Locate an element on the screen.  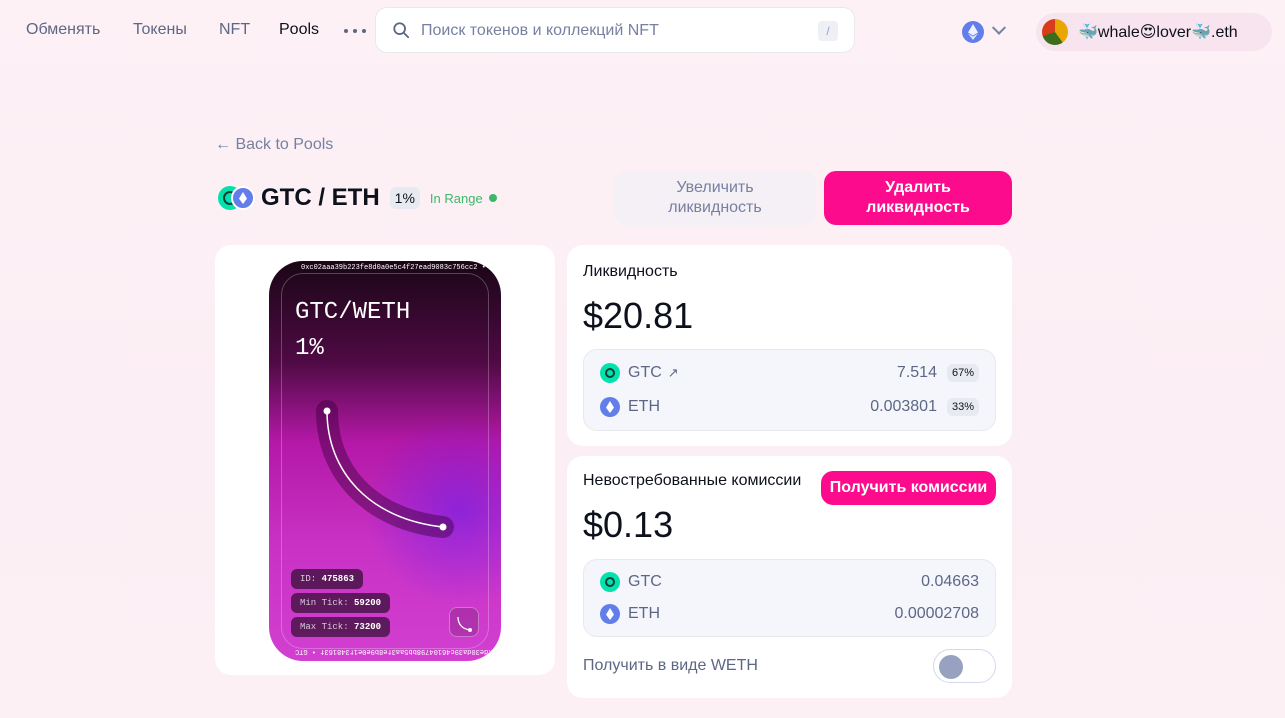
remove-label-line1: Удалить is located at coordinates (918, 187).